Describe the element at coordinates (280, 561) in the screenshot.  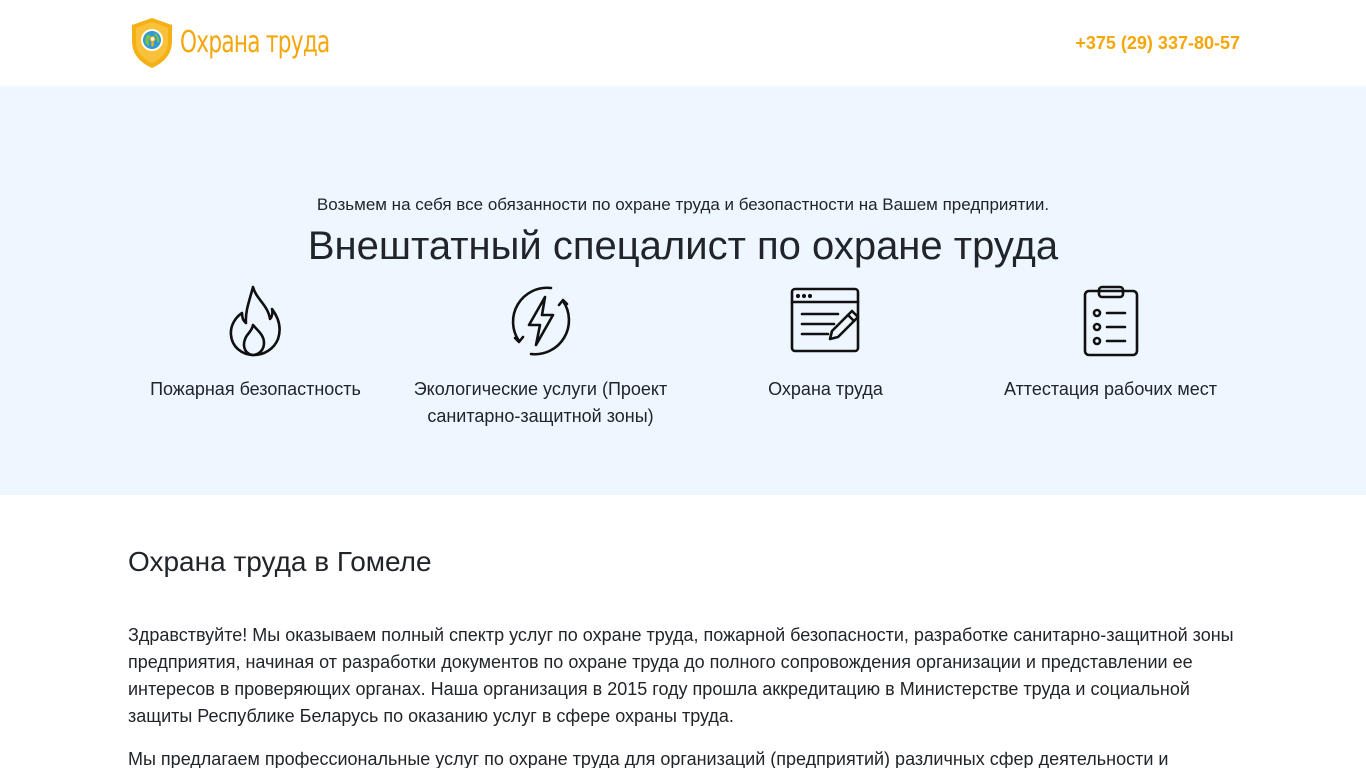
I see `section-heading: Охрана труда в Гомеле` at that location.